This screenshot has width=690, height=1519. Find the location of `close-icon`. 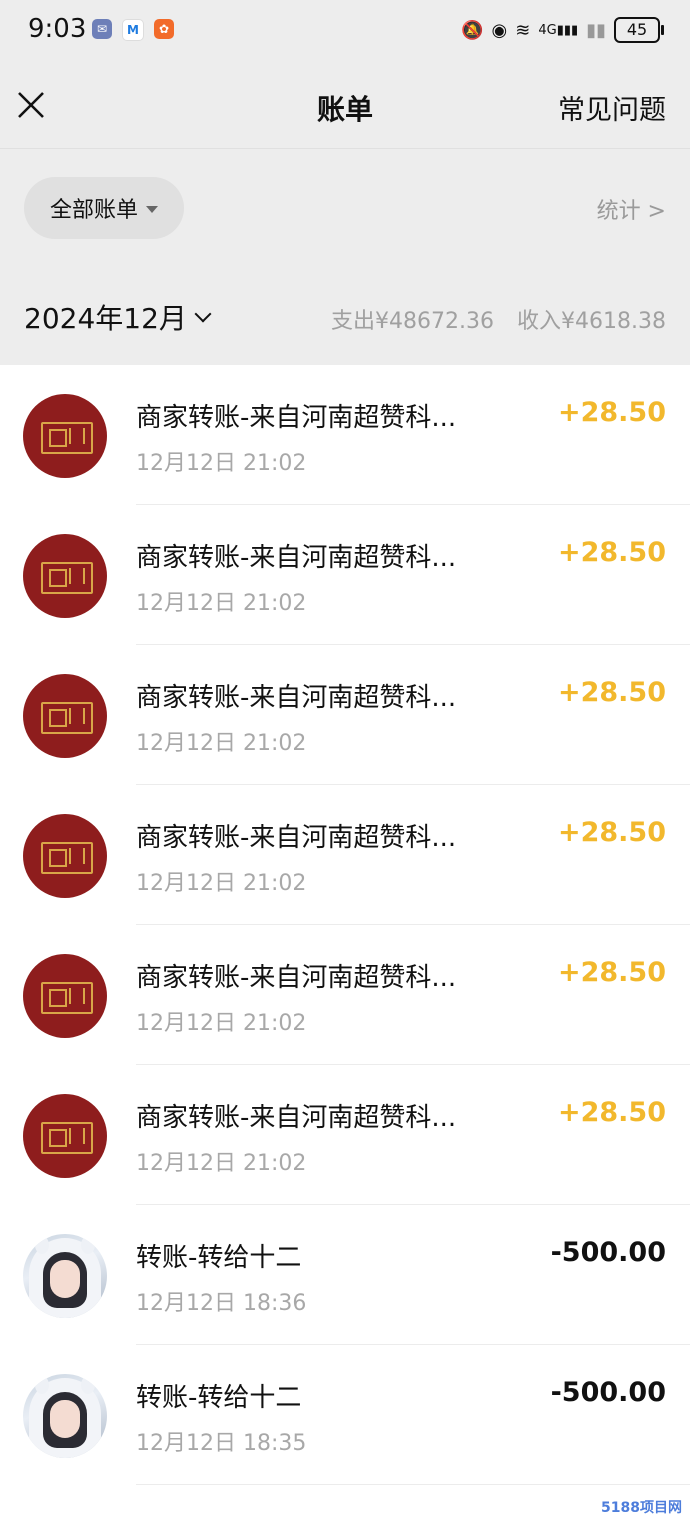

close-icon is located at coordinates (31, 105).